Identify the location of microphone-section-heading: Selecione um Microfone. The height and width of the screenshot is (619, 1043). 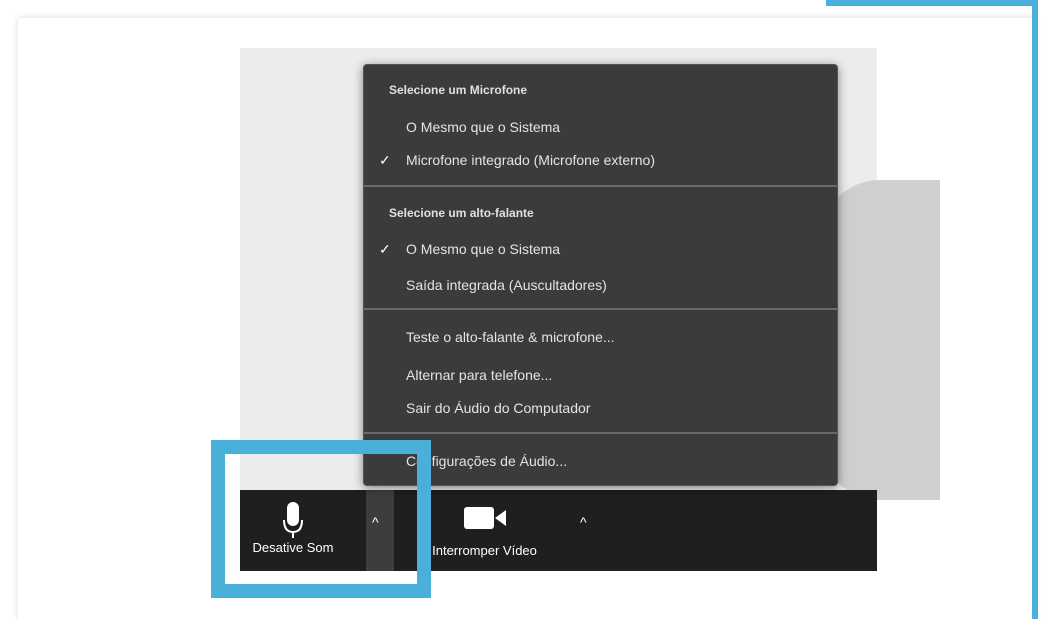
(458, 90).